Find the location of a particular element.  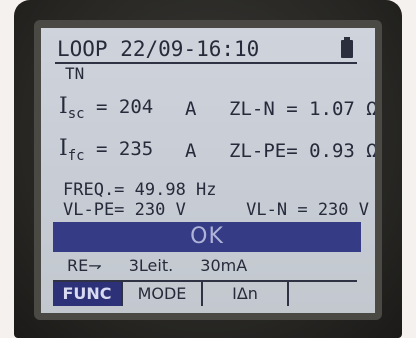

isc-subscript: sc is located at coordinates (76, 113).